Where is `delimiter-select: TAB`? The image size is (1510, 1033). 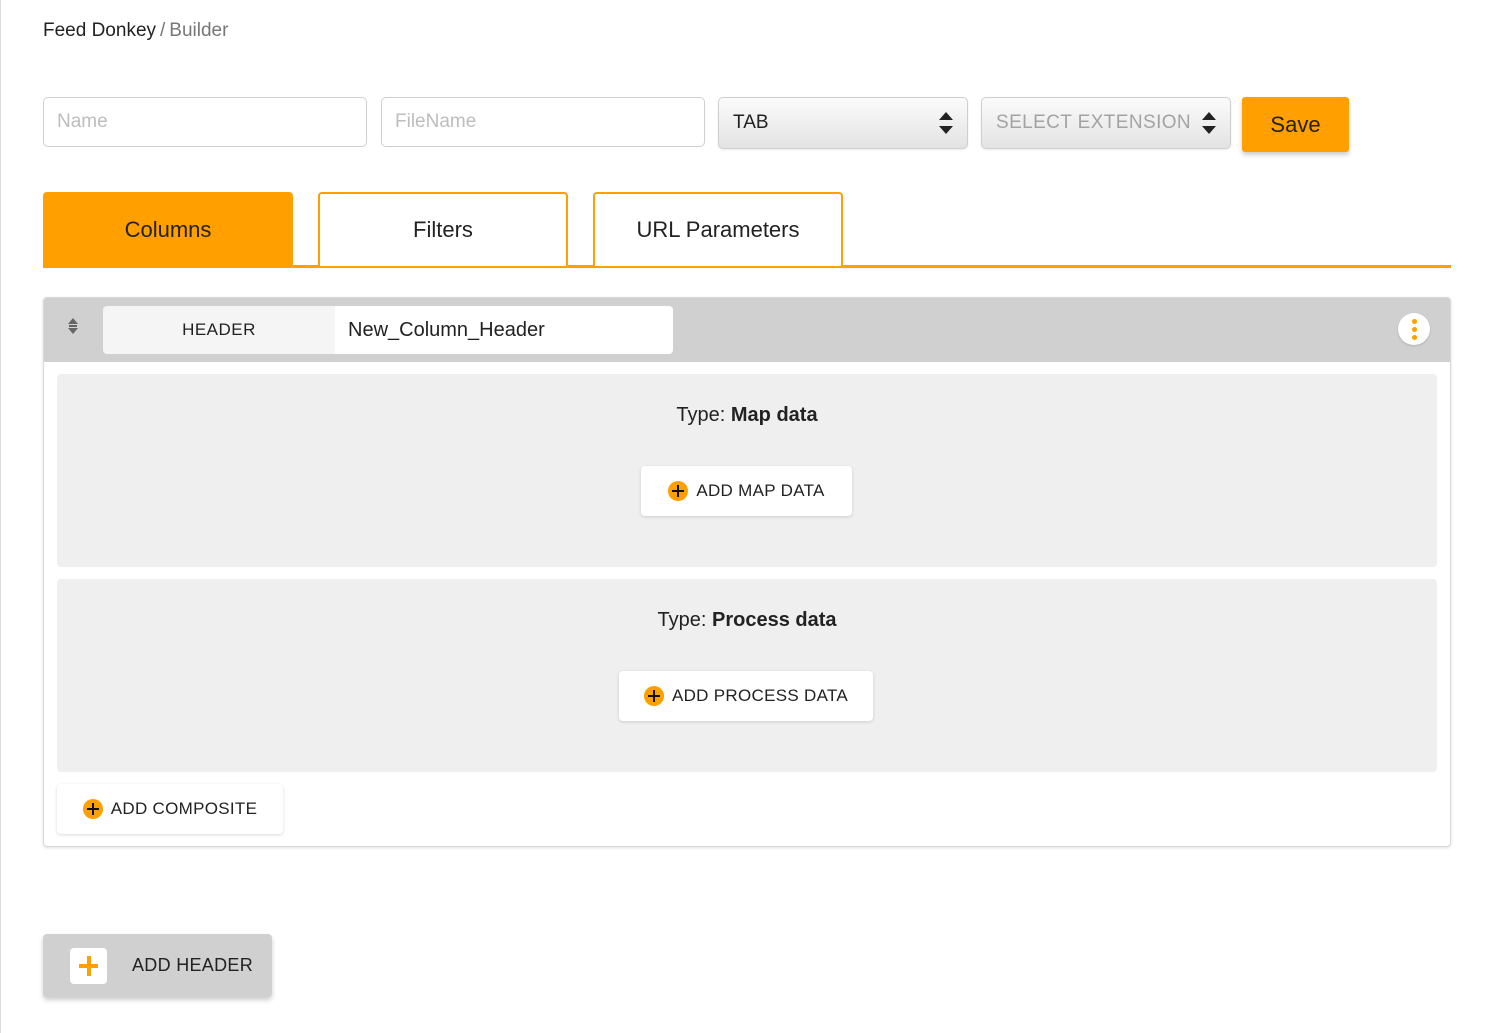 delimiter-select: TAB is located at coordinates (843, 123).